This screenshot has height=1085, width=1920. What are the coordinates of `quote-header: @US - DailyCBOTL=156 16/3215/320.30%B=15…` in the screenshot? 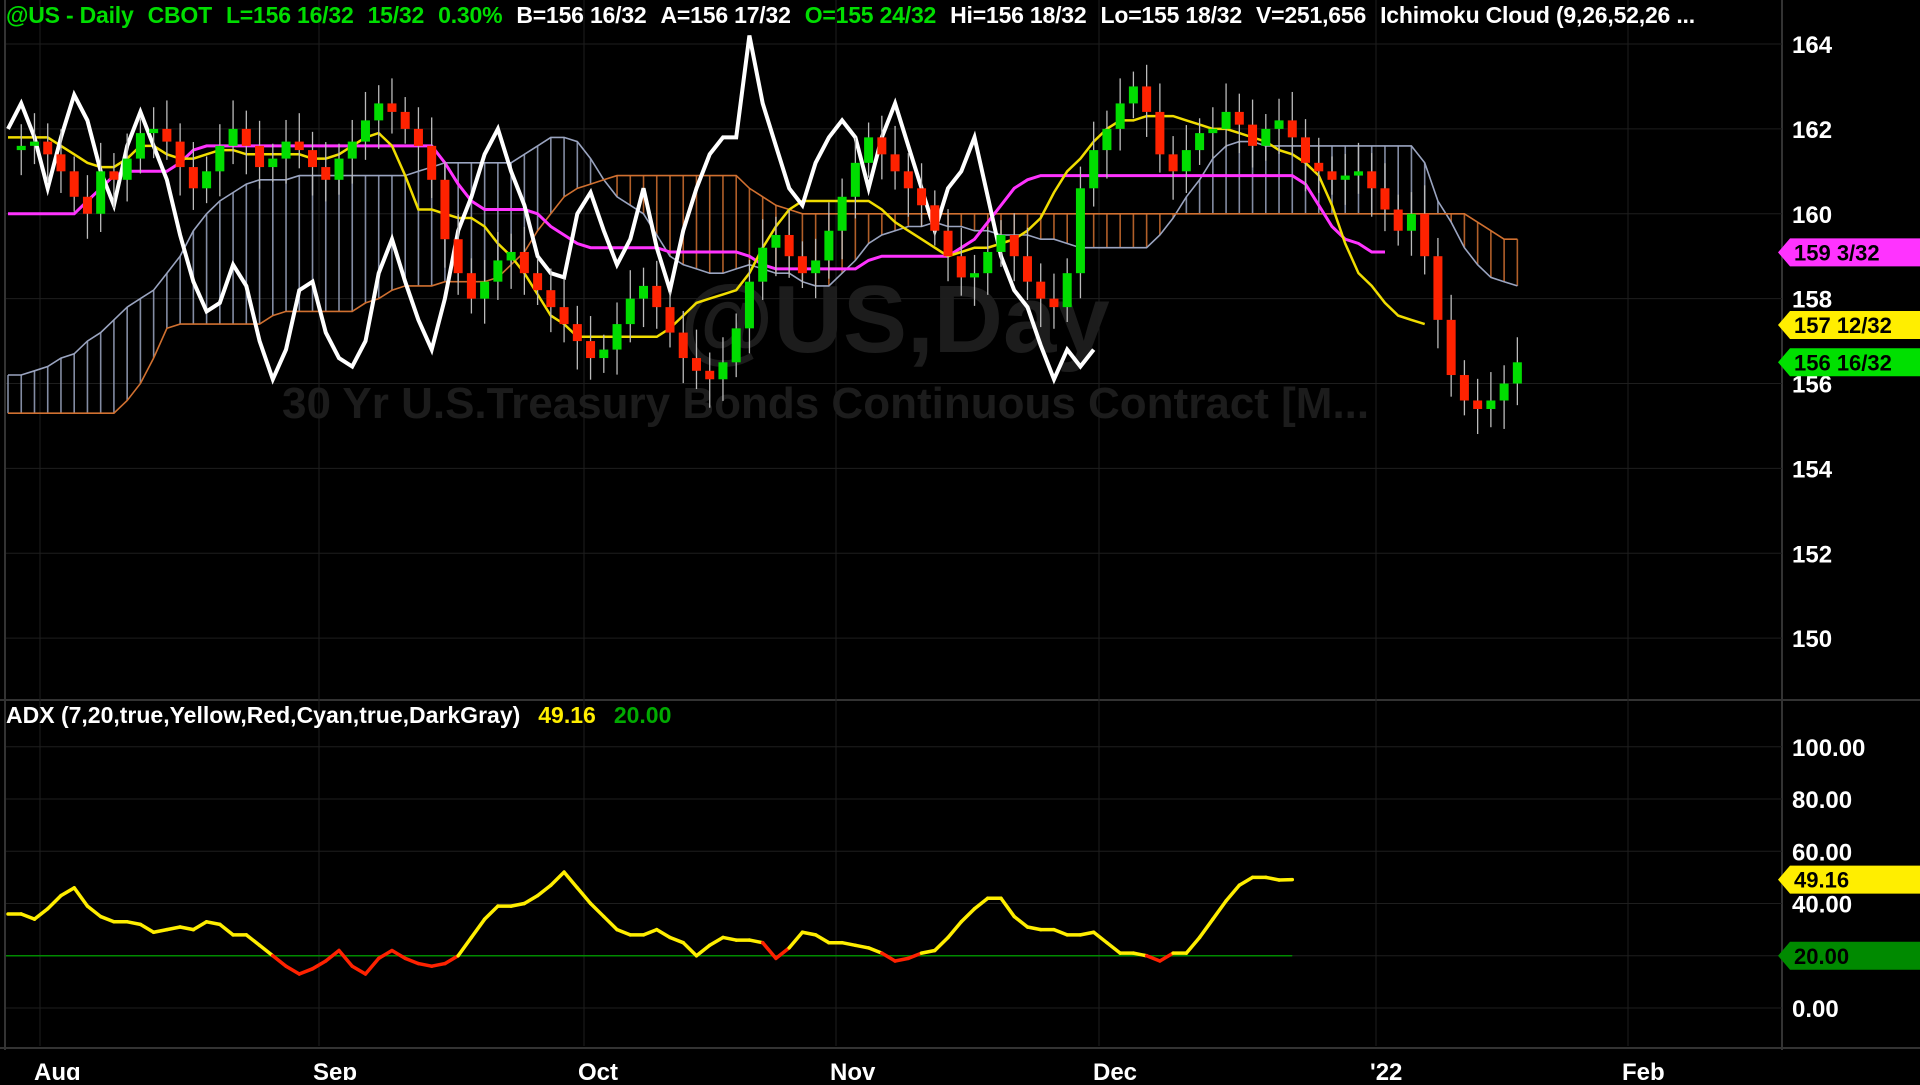 It's located at (857, 15).